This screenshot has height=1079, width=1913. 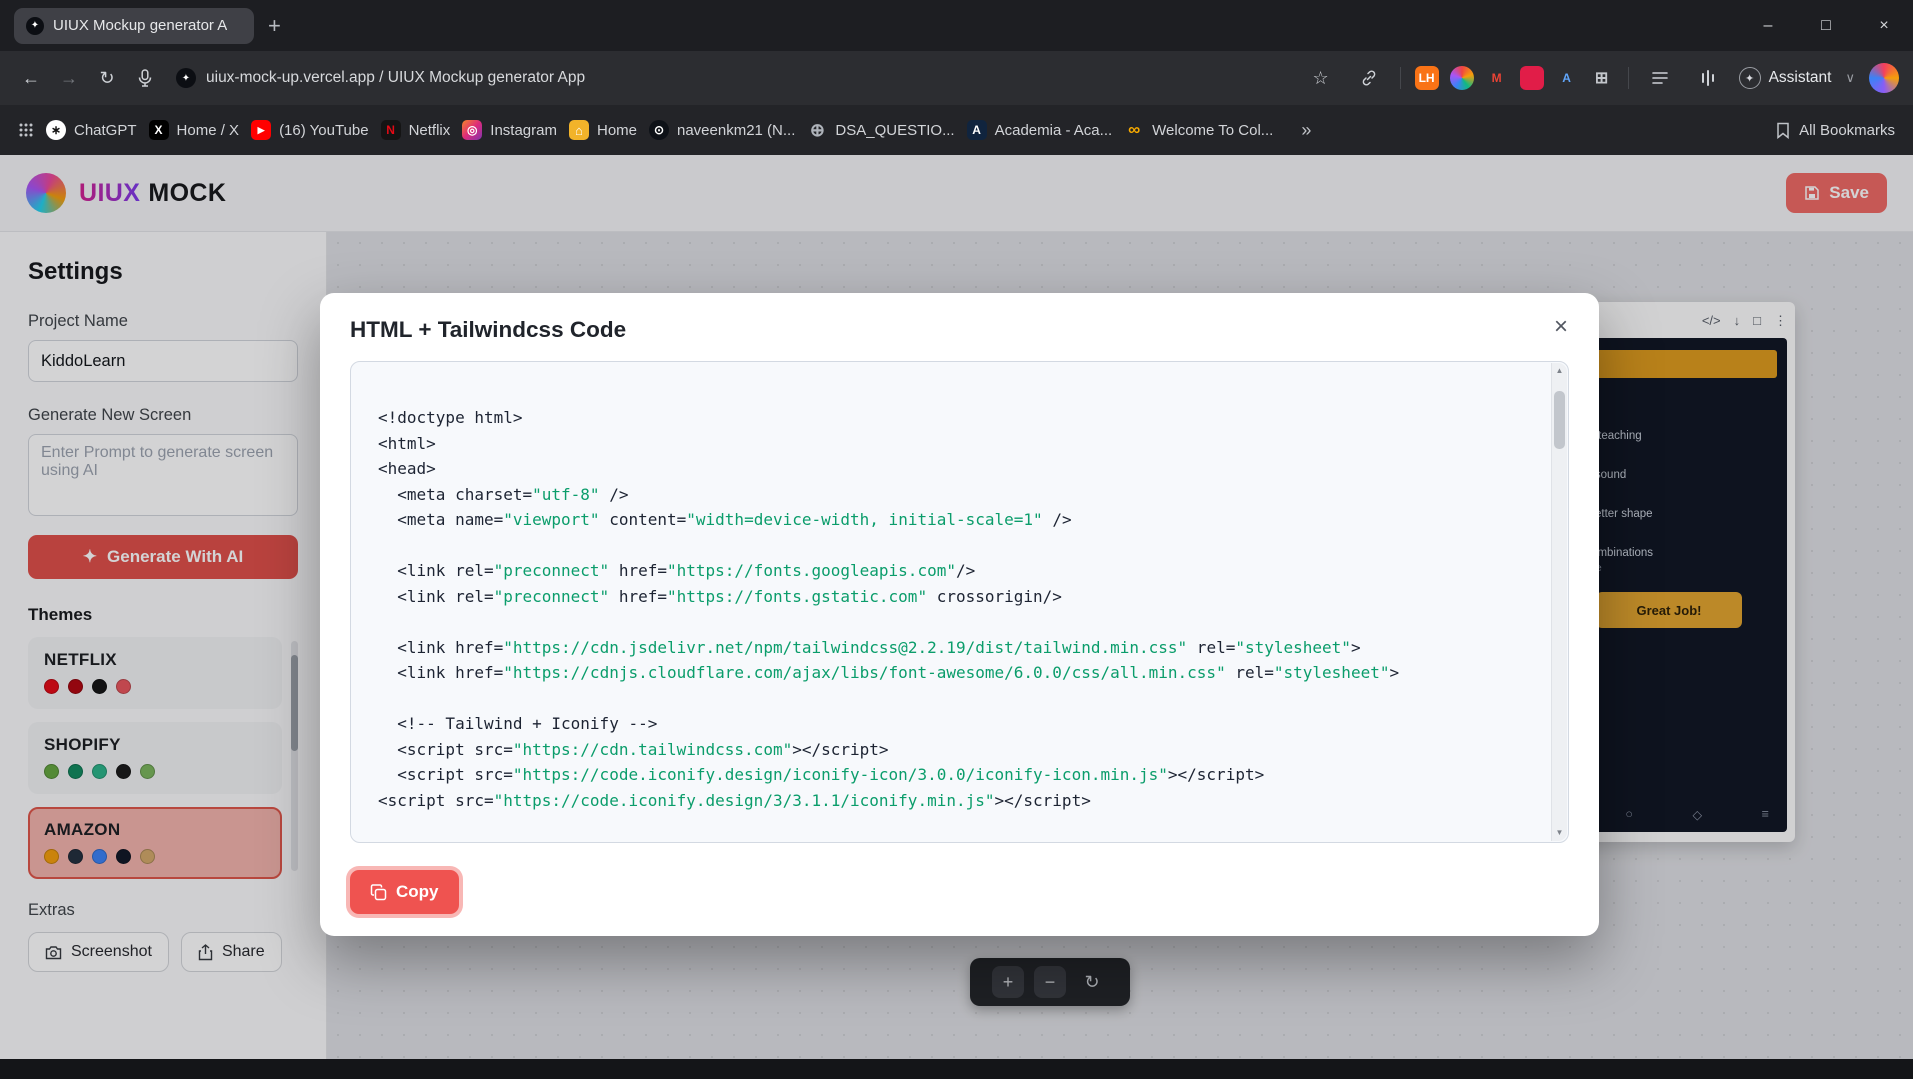 I want to click on tab-favicon-icon: ✦, so click(x=35, y=25).